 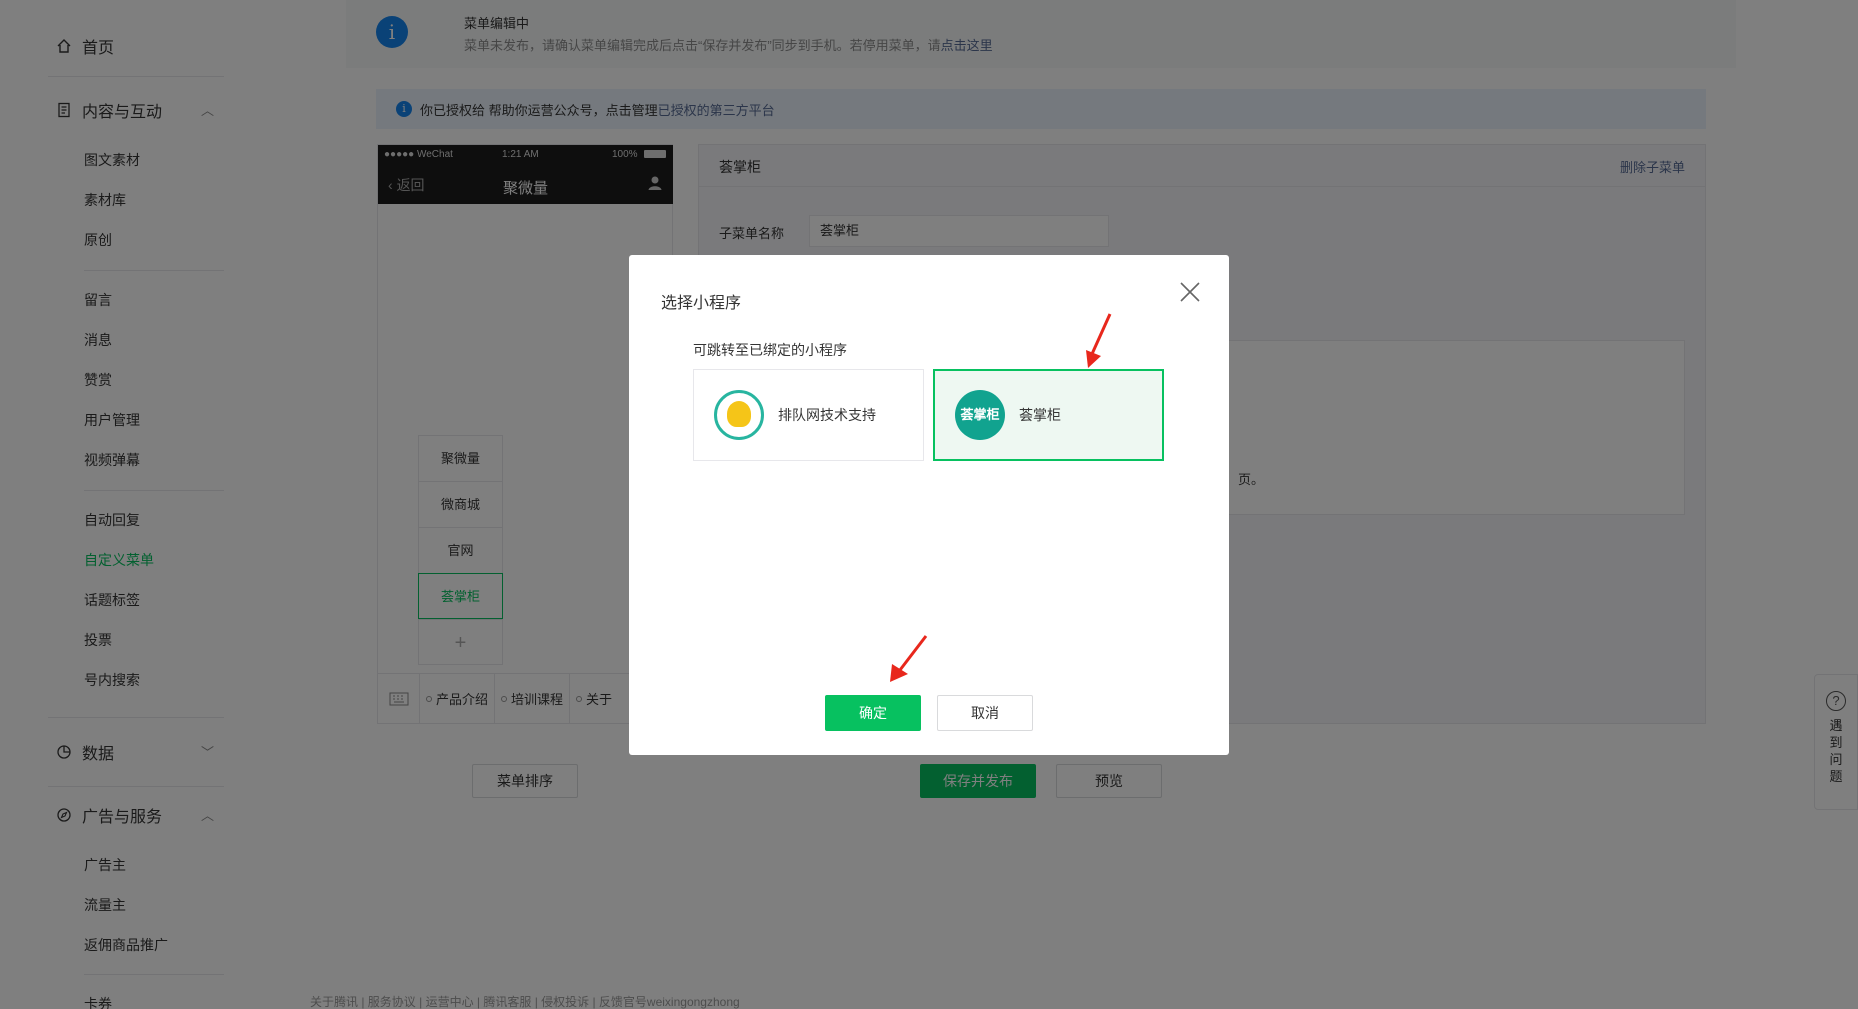 I want to click on confirm-button: 确定, so click(x=873, y=713).